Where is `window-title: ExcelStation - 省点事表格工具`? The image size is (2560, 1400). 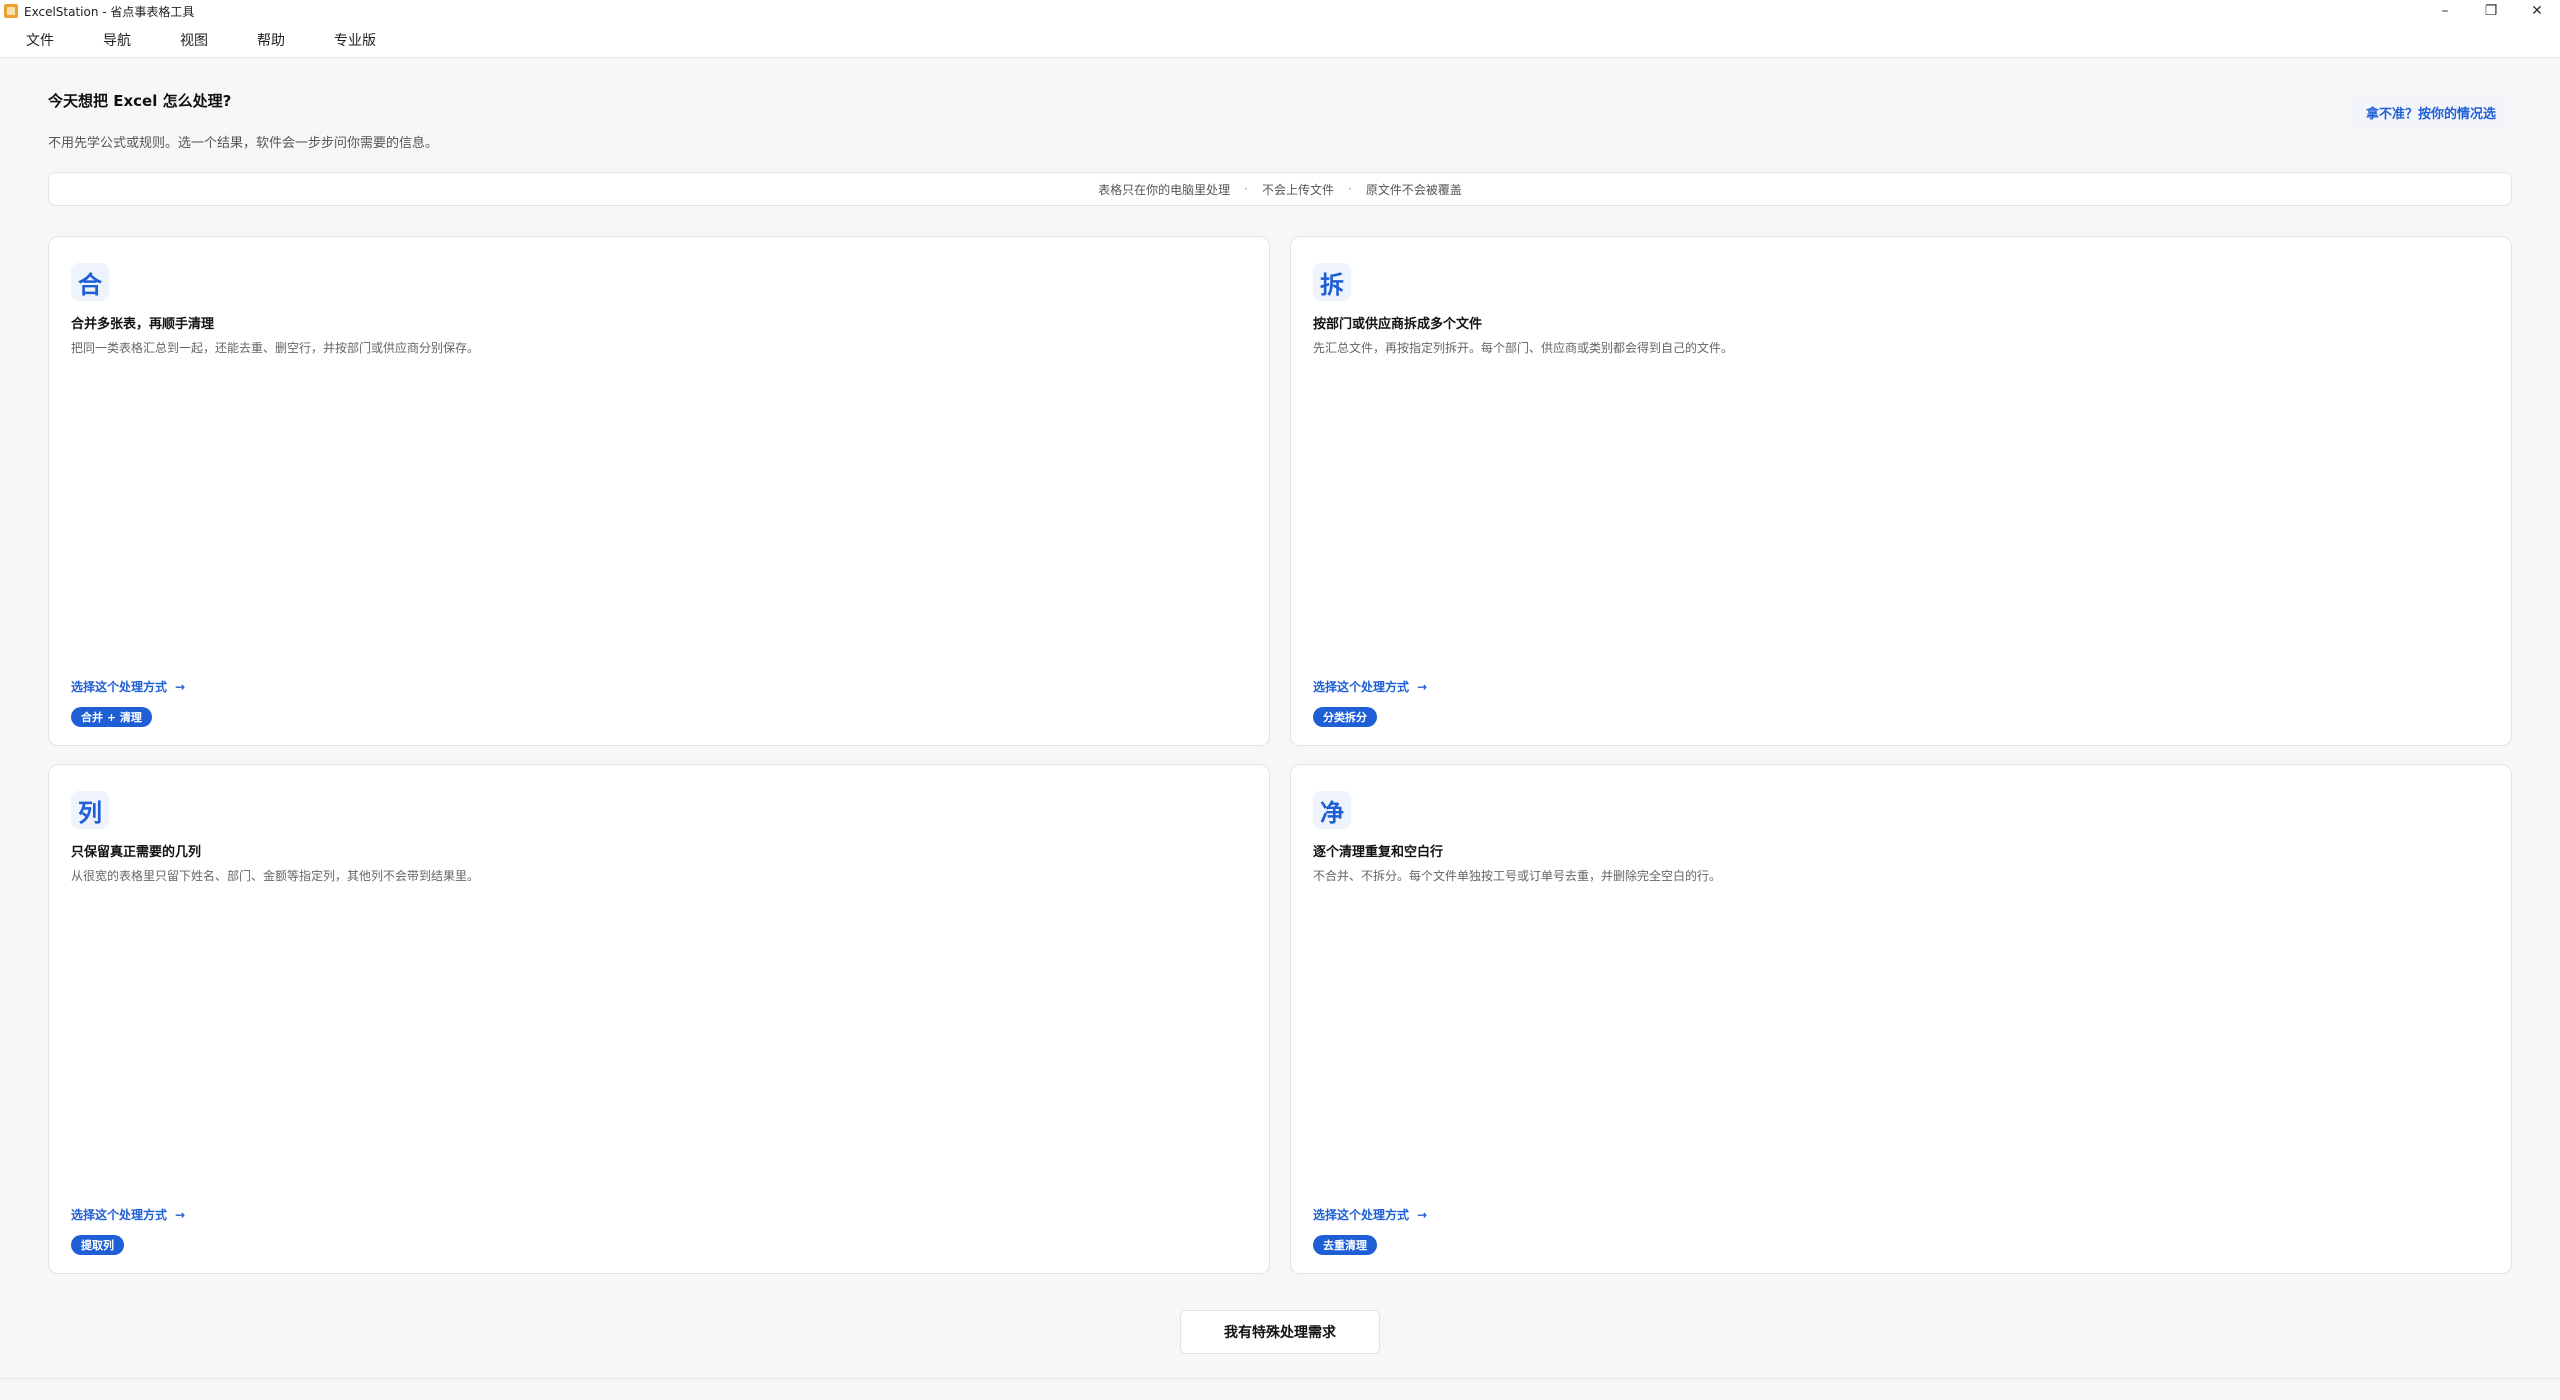 window-title: ExcelStation - 省点事表格工具 is located at coordinates (109, 11).